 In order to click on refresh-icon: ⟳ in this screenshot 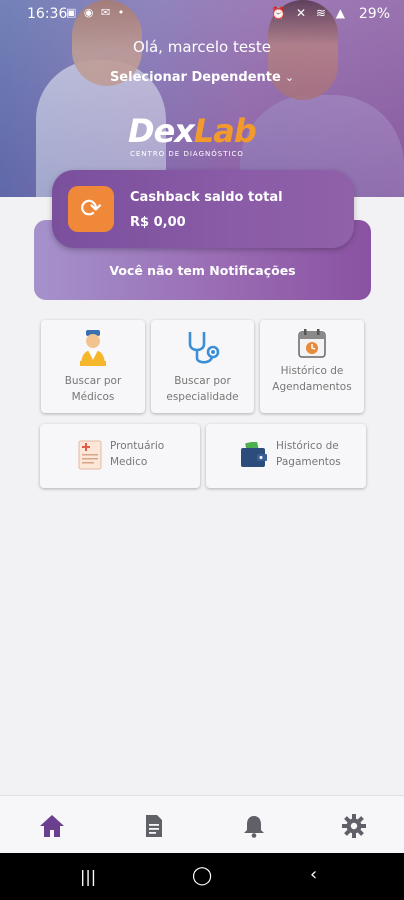, I will do `click(91, 209)`.